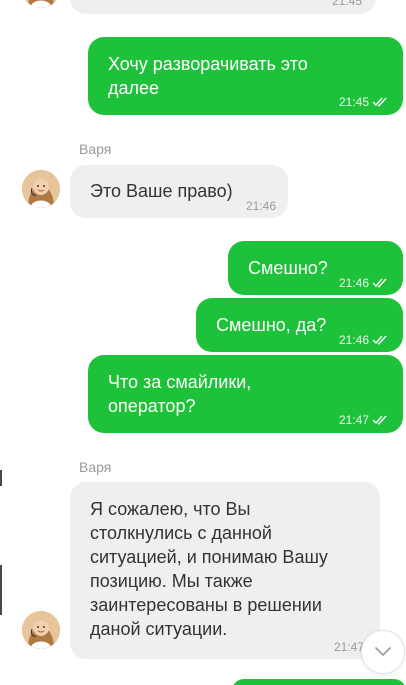 This screenshot has height=685, width=406. I want to click on message-bubble-outgoing: Смешно? 21:46, so click(315, 268).